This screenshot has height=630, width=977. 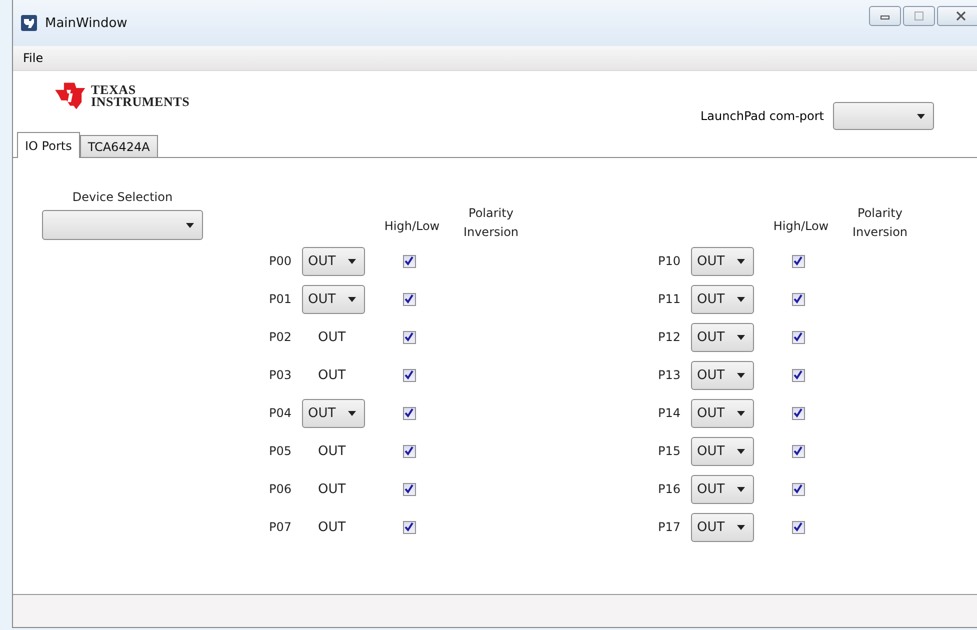 What do you see at coordinates (961, 16) in the screenshot?
I see `close-icon` at bounding box center [961, 16].